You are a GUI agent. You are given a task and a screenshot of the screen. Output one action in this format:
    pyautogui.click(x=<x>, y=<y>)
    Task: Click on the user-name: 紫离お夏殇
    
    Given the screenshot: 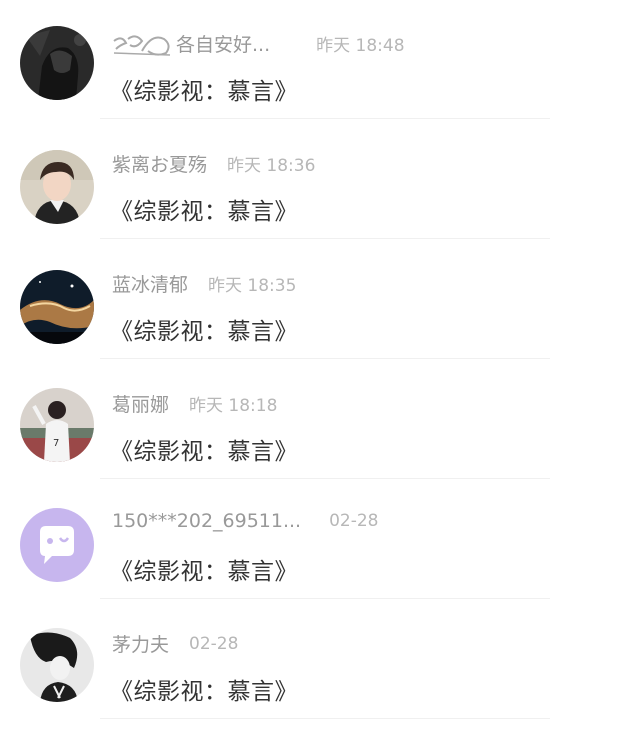 What is the action you would take?
    pyautogui.click(x=159, y=163)
    